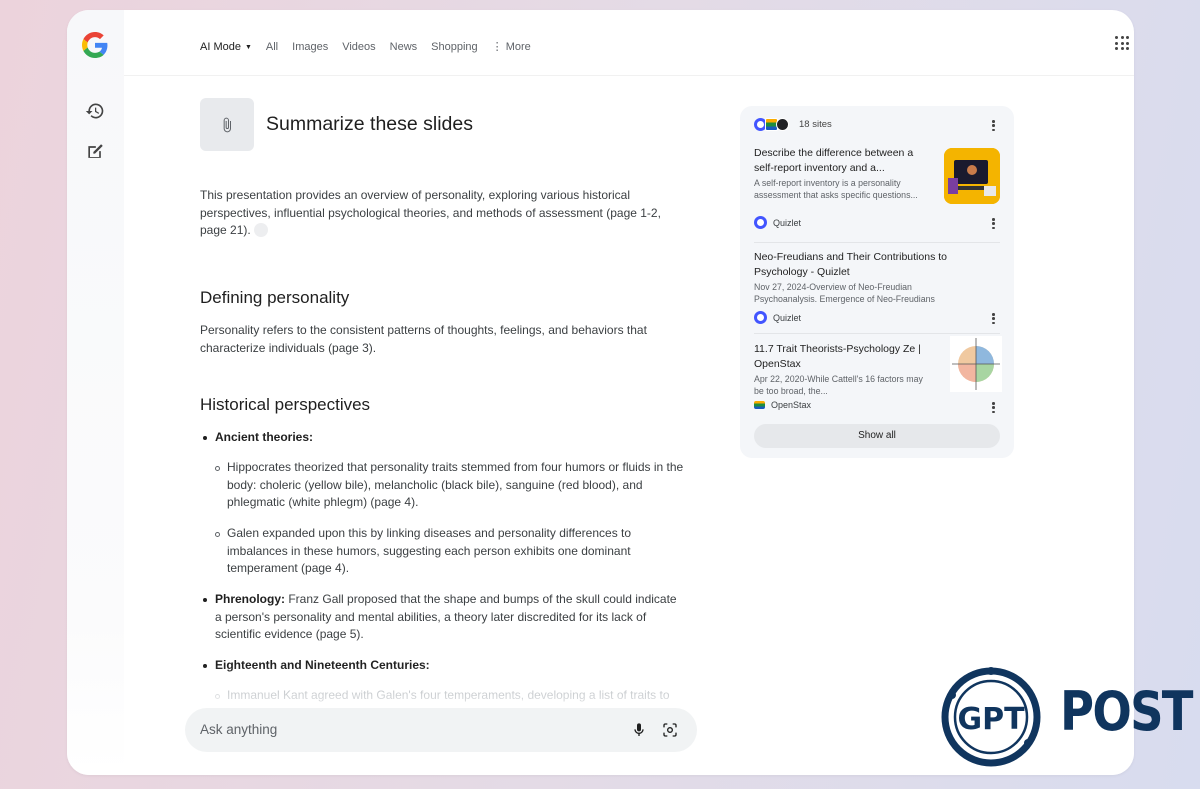 This screenshot has width=1200, height=789. I want to click on google-logo-icon, so click(95, 45).